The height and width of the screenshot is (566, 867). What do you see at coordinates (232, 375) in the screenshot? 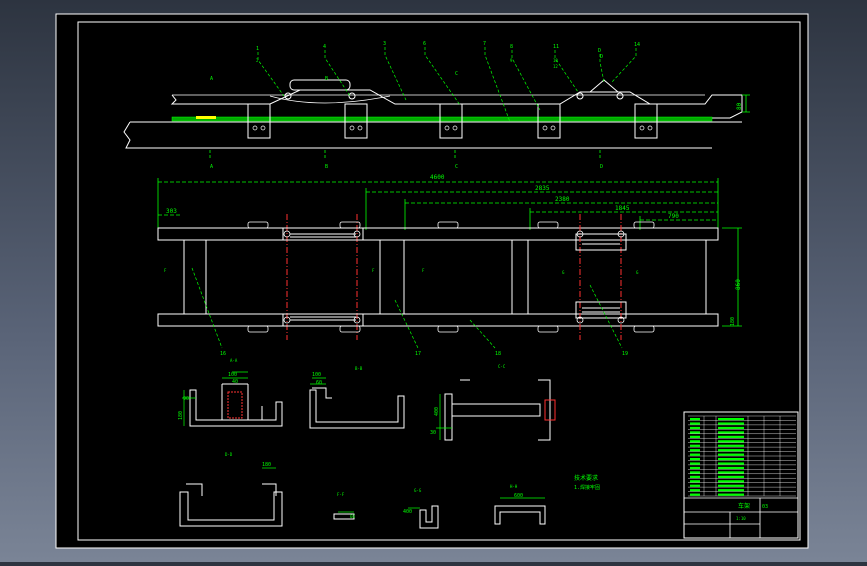
I see `bb-dim-100: 100` at bounding box center [232, 375].